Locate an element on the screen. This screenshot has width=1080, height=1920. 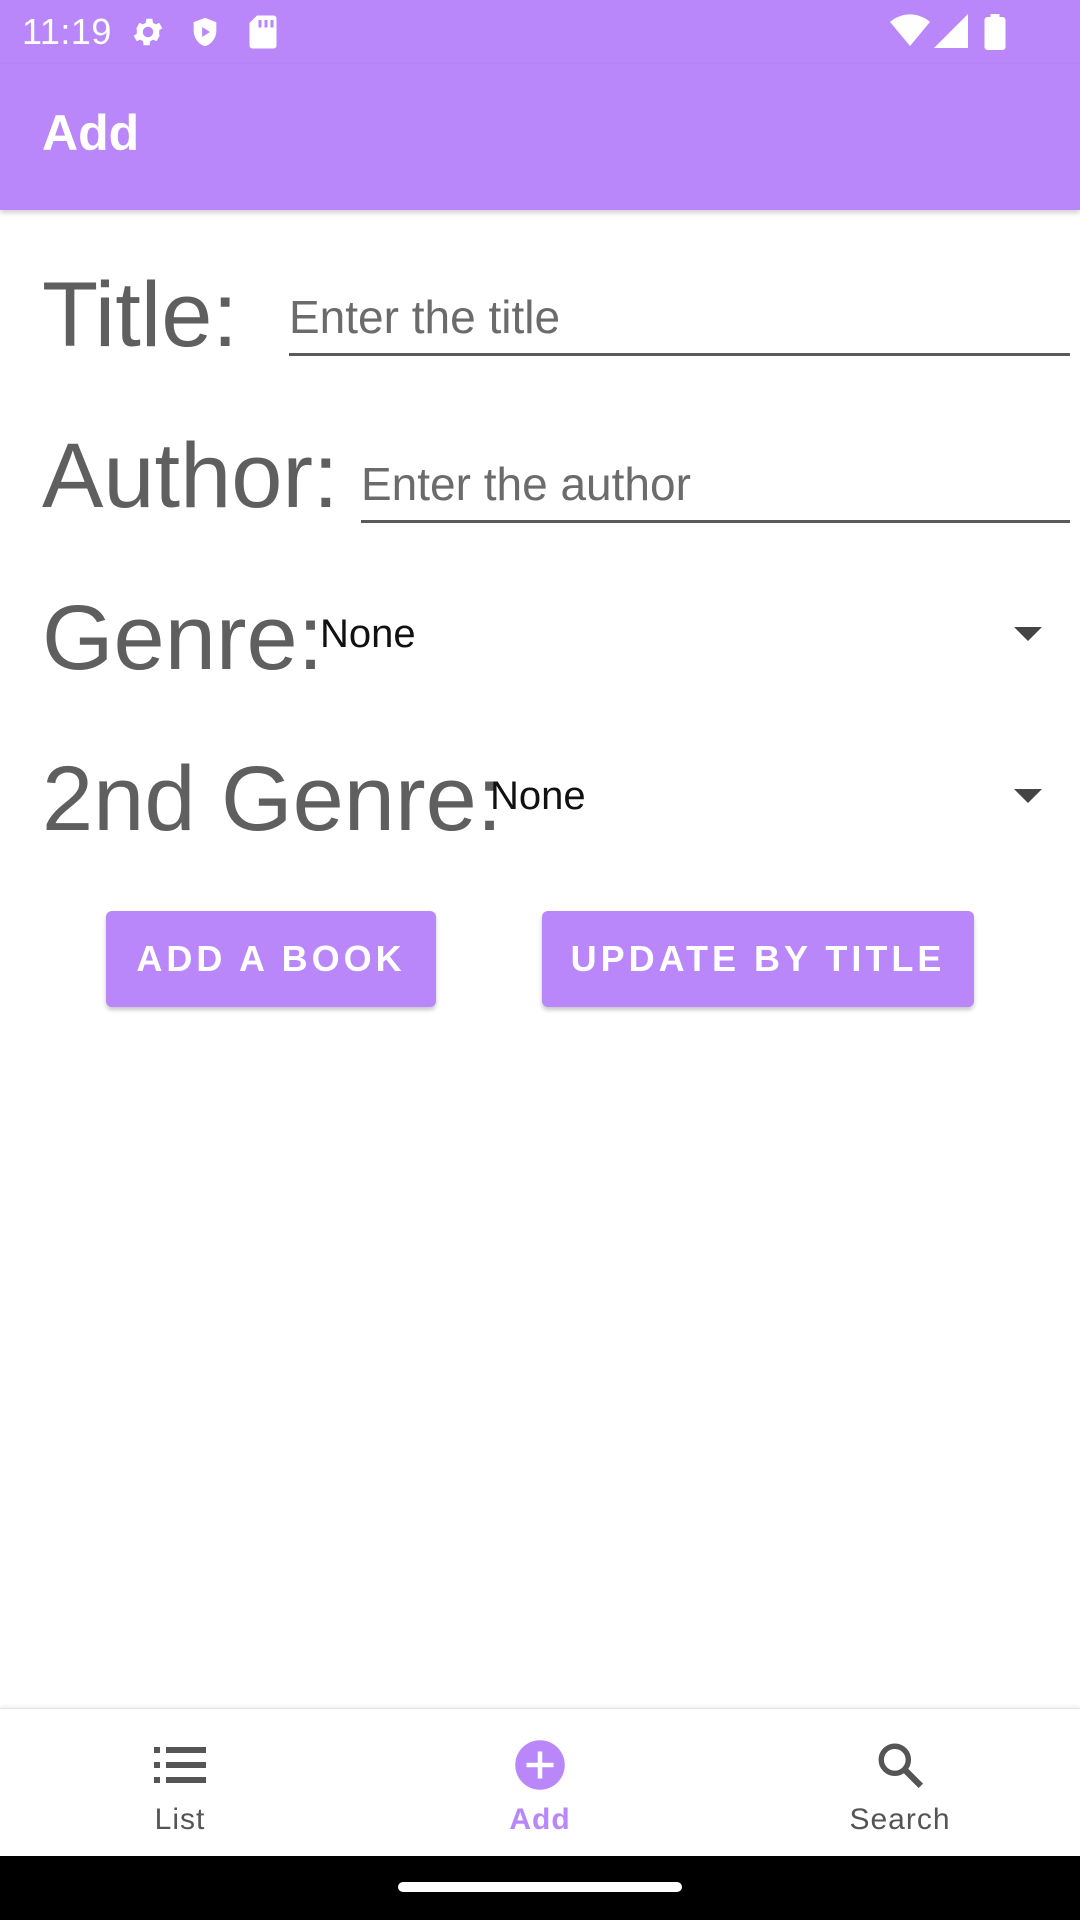
search-icon is located at coordinates (900, 1765).